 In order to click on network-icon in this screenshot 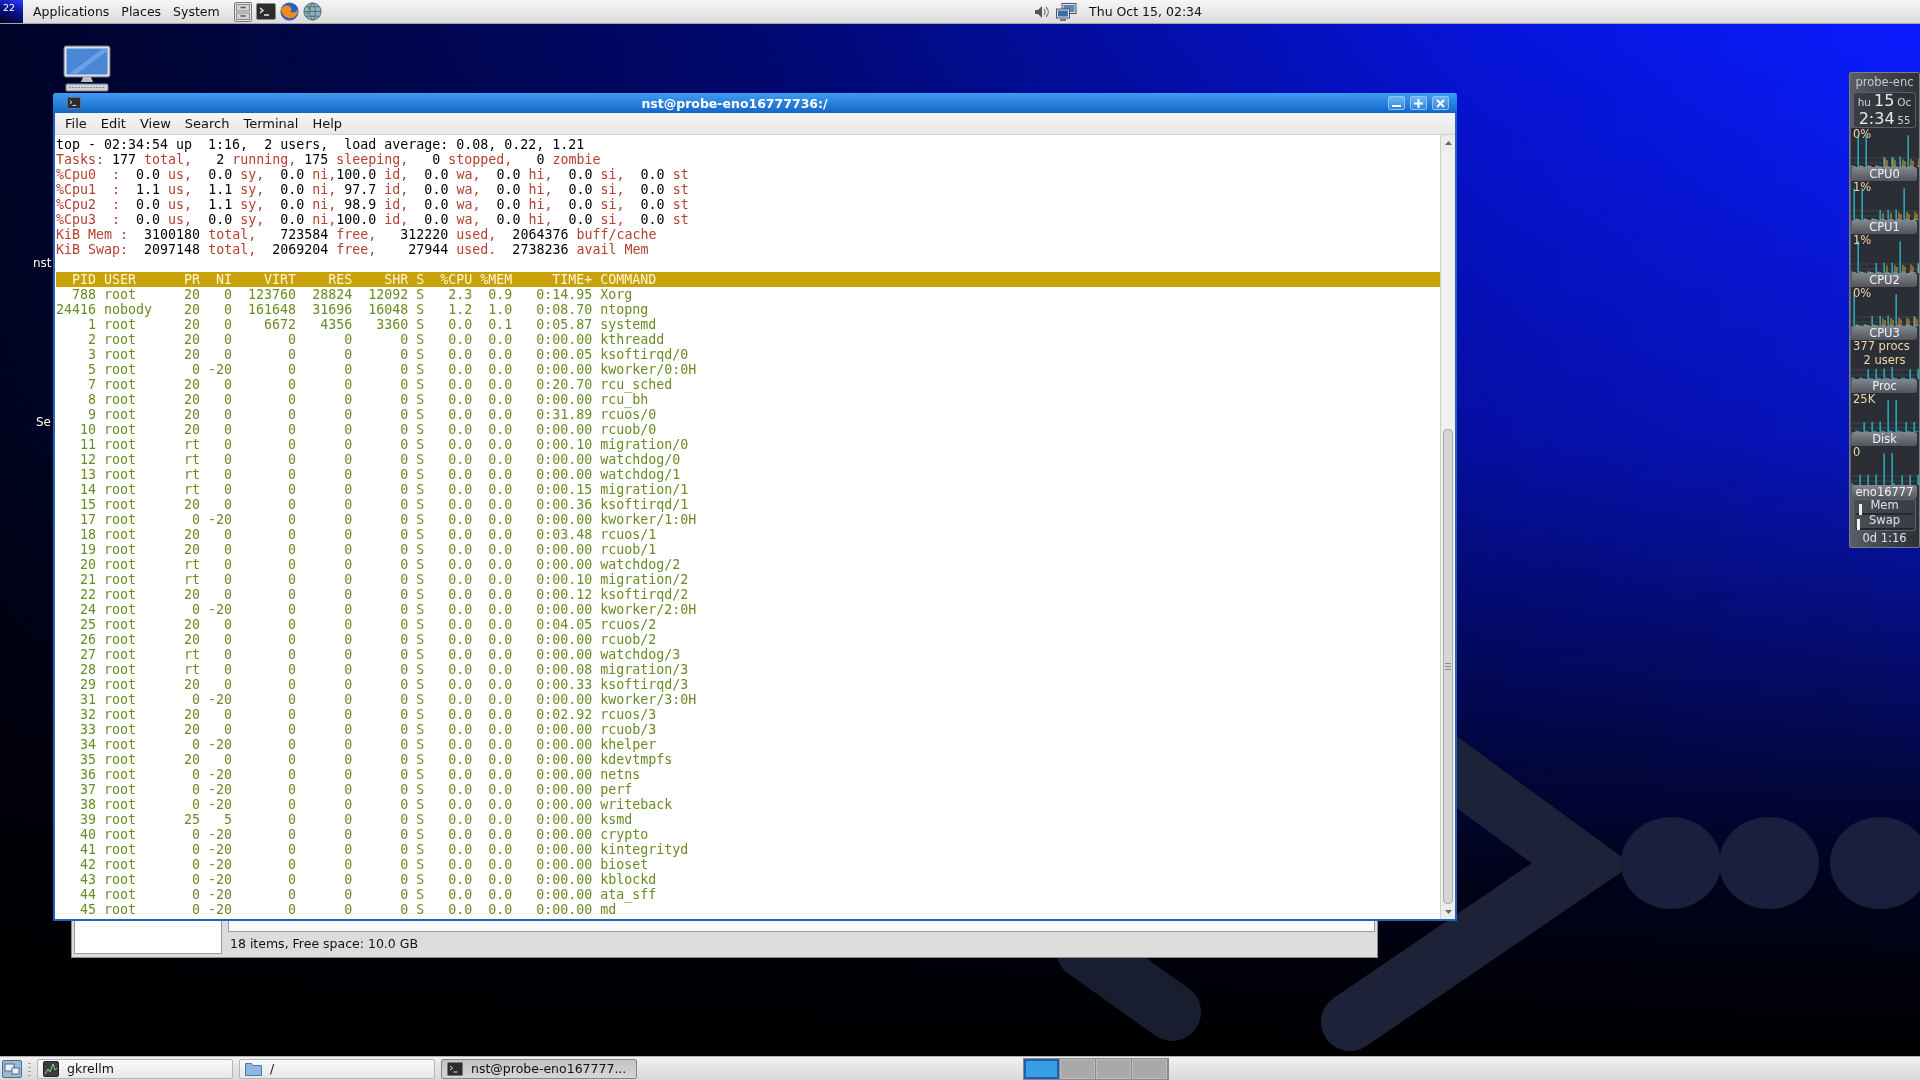, I will do `click(1067, 11)`.